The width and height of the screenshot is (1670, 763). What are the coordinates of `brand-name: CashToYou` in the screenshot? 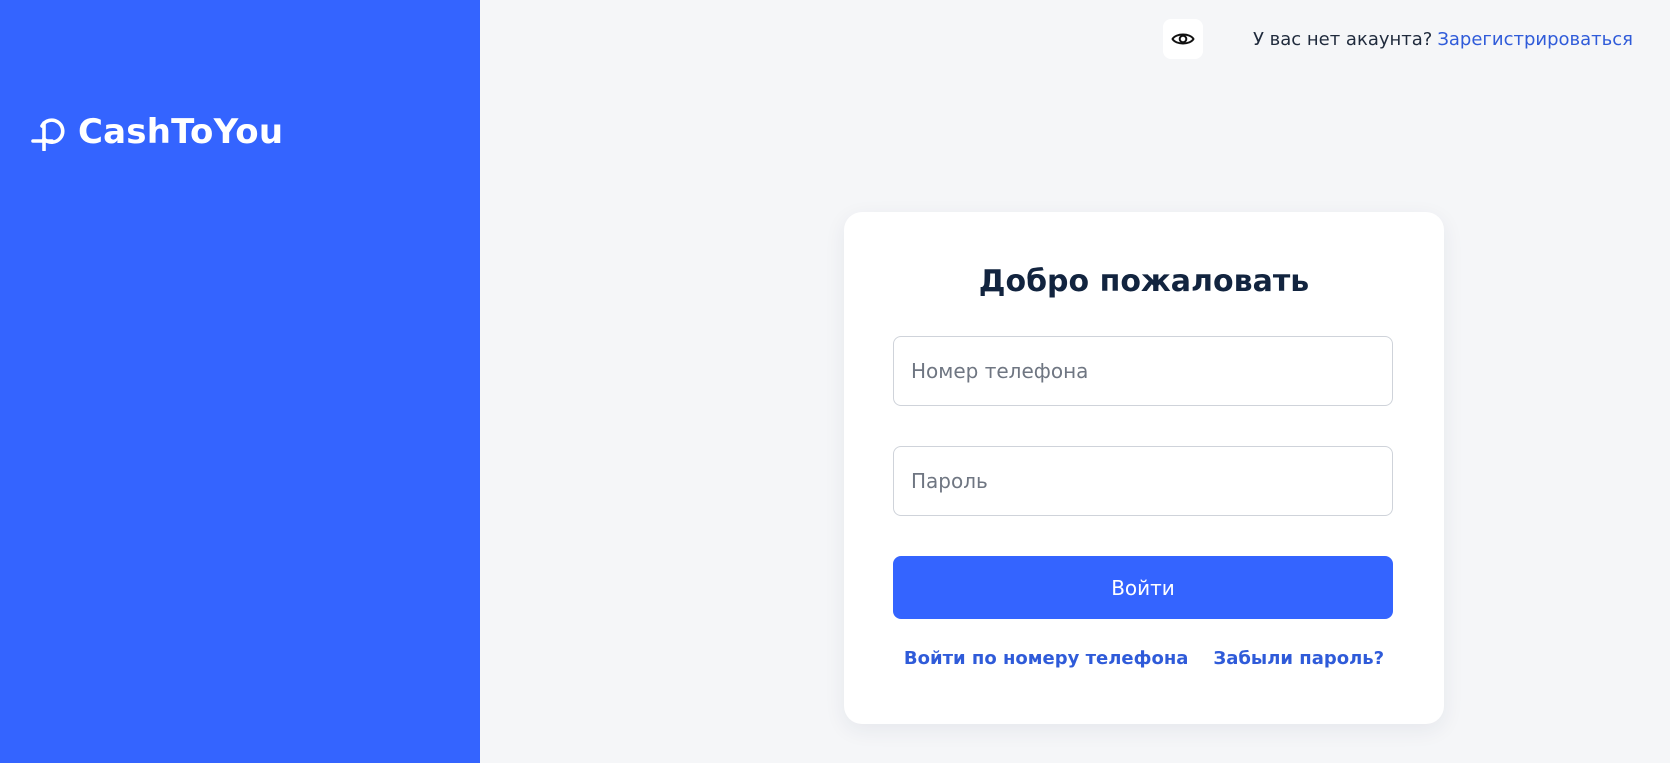 It's located at (181, 132).